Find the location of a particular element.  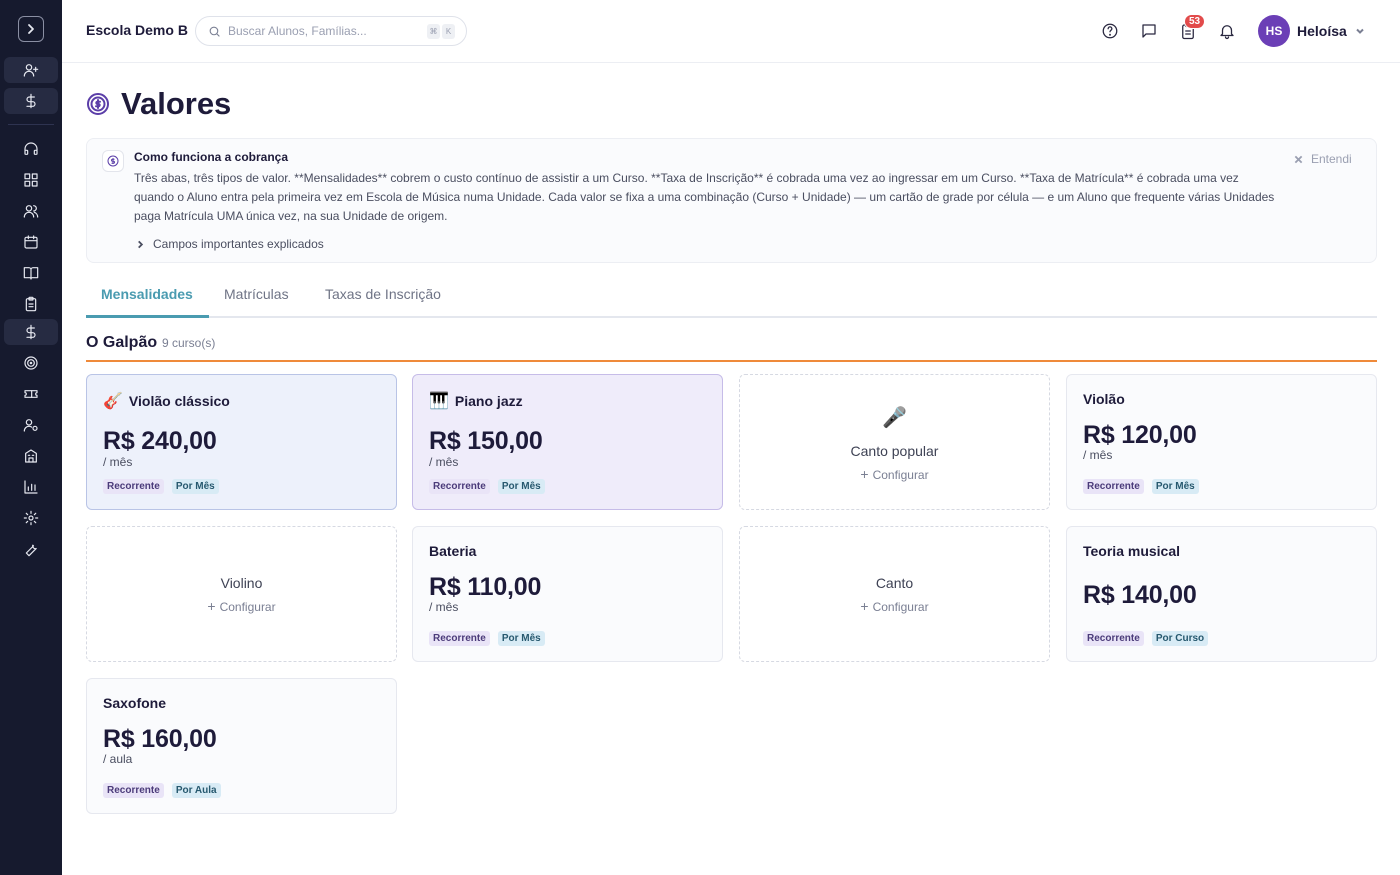

target-icon is located at coordinates (31, 363).